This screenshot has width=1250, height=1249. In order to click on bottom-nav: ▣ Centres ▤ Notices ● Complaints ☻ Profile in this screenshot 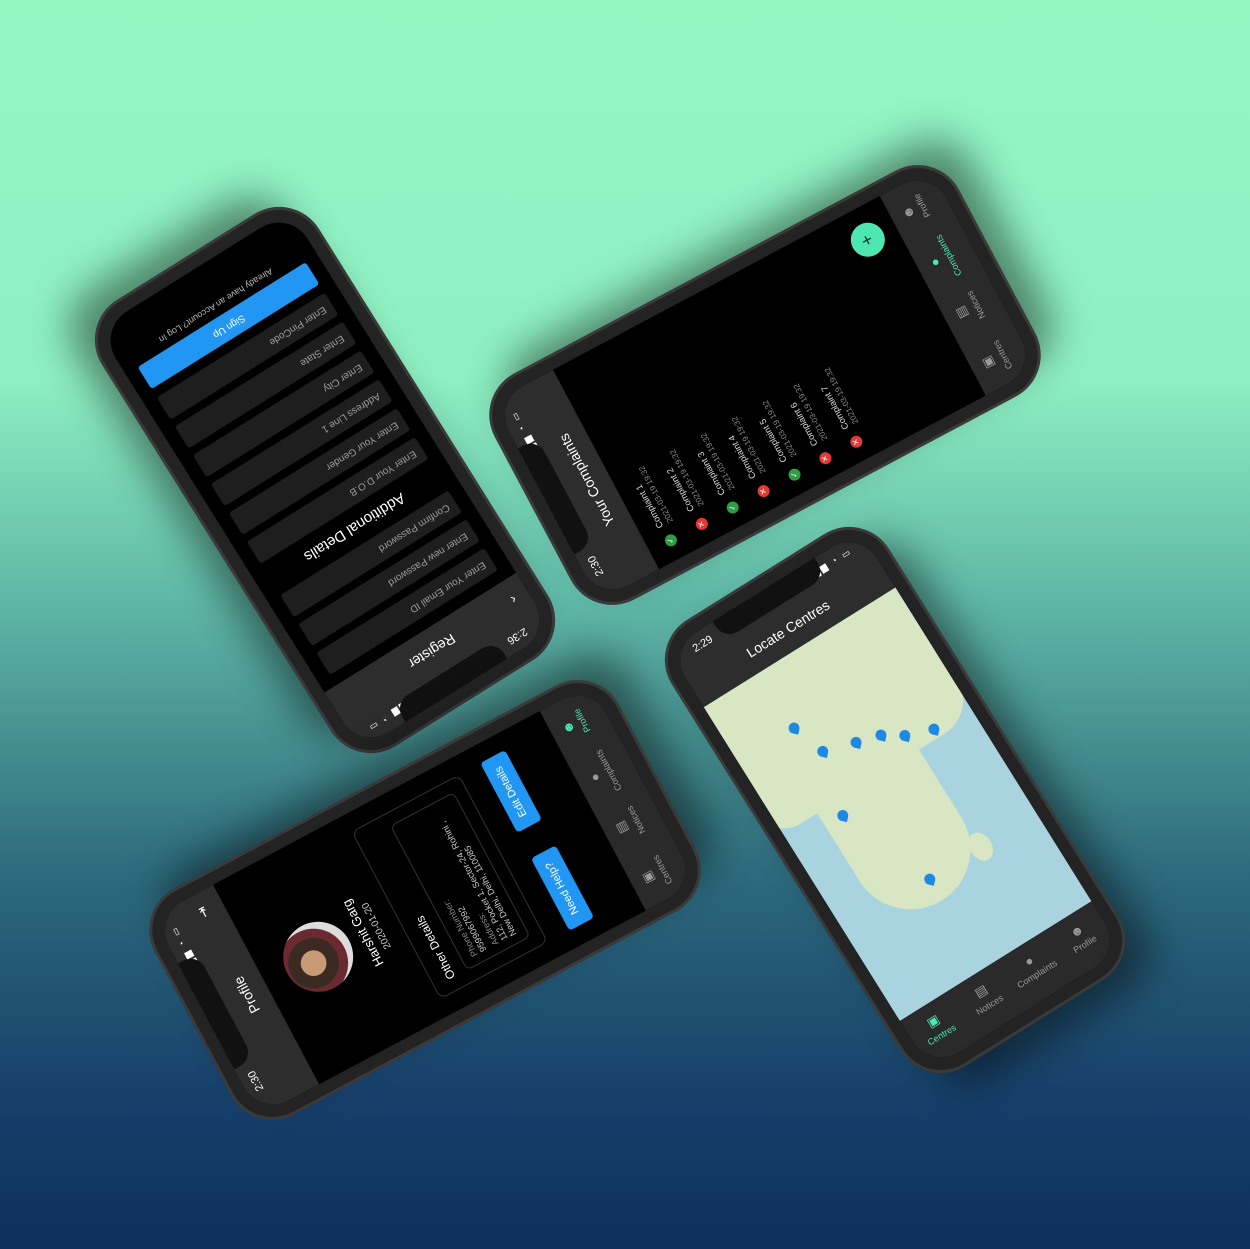, I will do `click(958, 282)`.